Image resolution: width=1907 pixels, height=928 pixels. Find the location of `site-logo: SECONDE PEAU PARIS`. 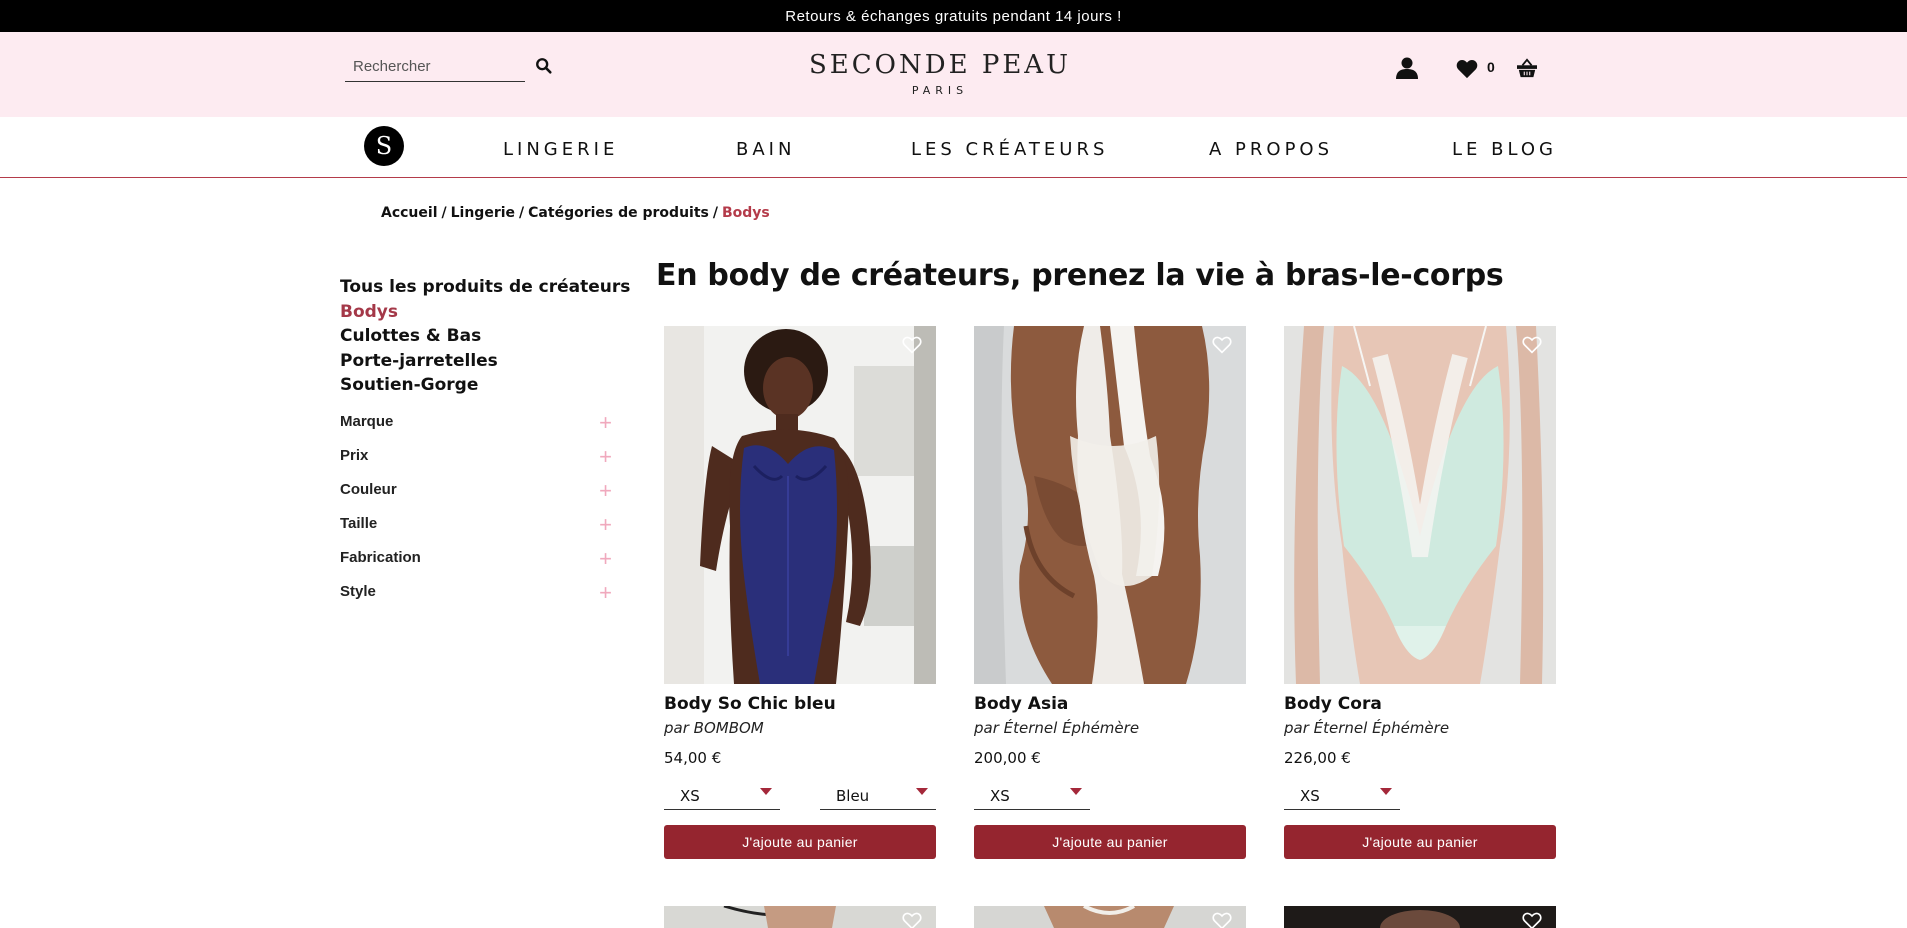

site-logo: SECONDE PEAU PARIS is located at coordinates (940, 73).